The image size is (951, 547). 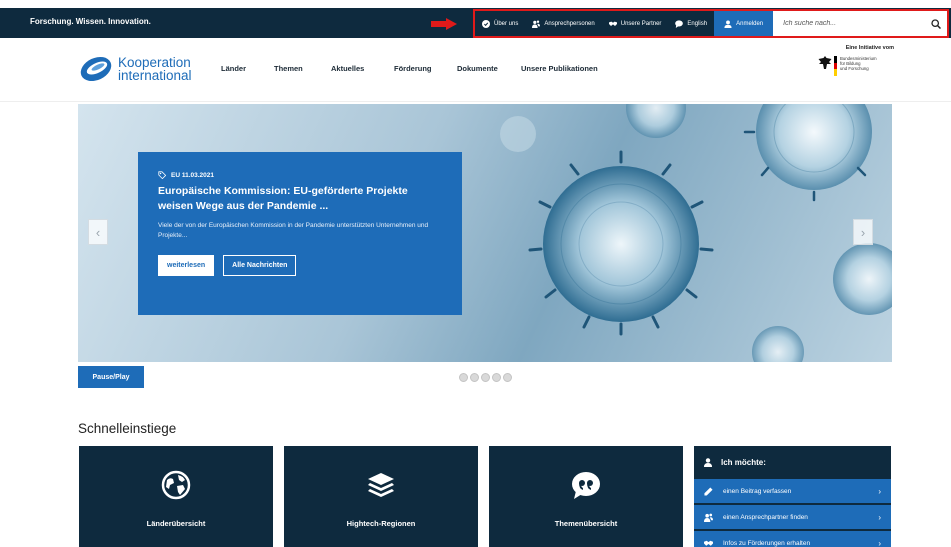 I want to click on nav-item-laender: Länder, so click(x=247, y=68).